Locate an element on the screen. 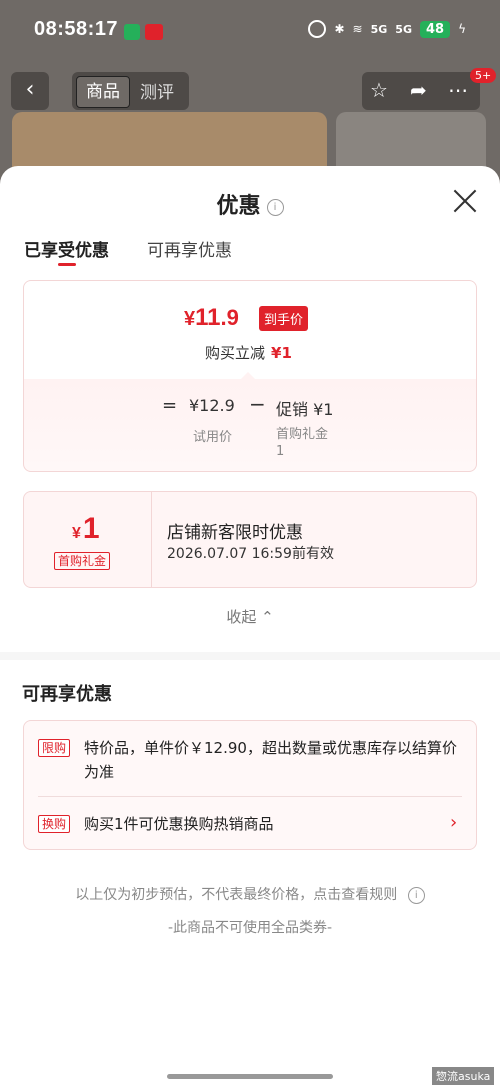  favorite-star-icon: ☆ is located at coordinates (379, 90).